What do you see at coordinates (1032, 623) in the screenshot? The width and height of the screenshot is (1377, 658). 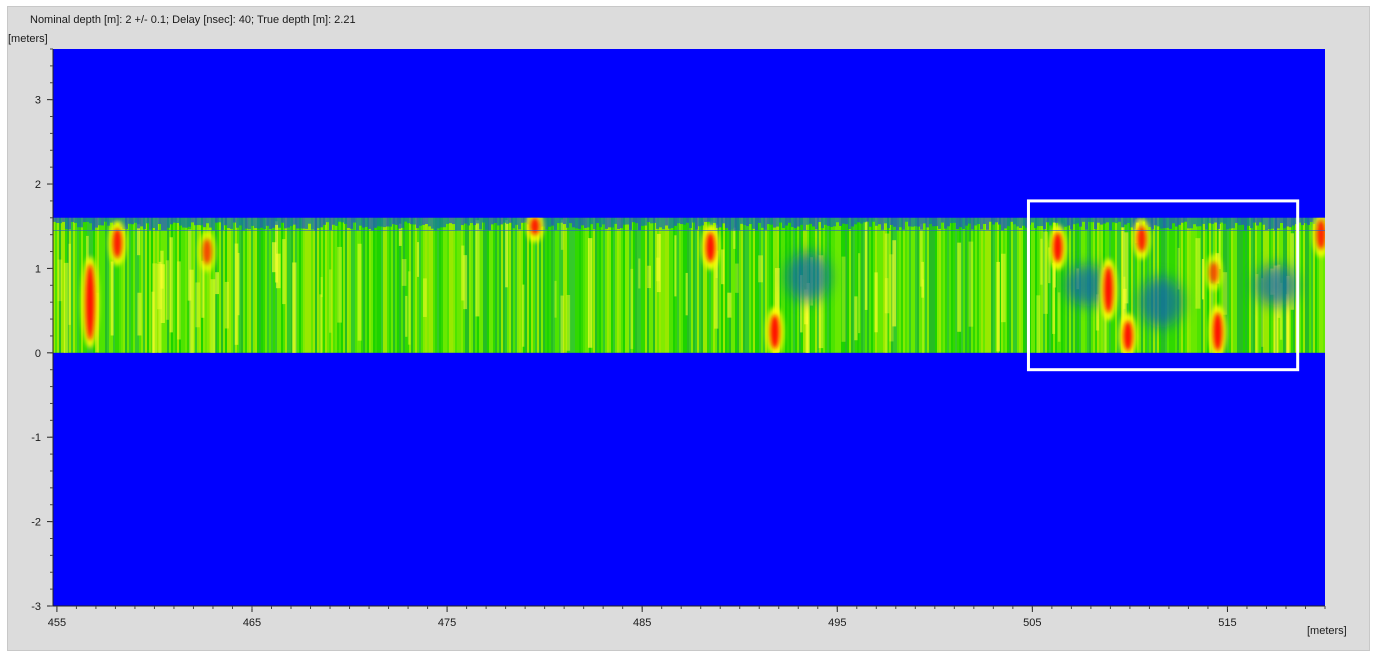 I see `x-tick-label: 505` at bounding box center [1032, 623].